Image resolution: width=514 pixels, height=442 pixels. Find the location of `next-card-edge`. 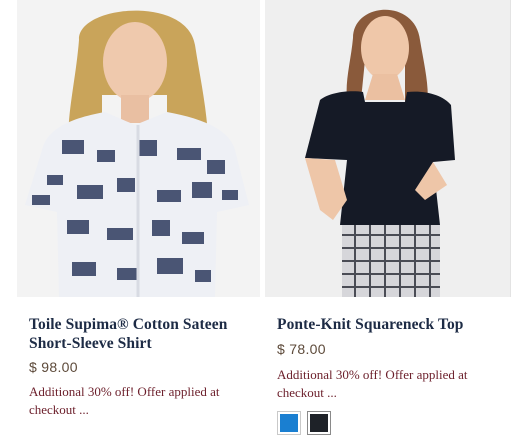

next-card-edge is located at coordinates (512, 148).